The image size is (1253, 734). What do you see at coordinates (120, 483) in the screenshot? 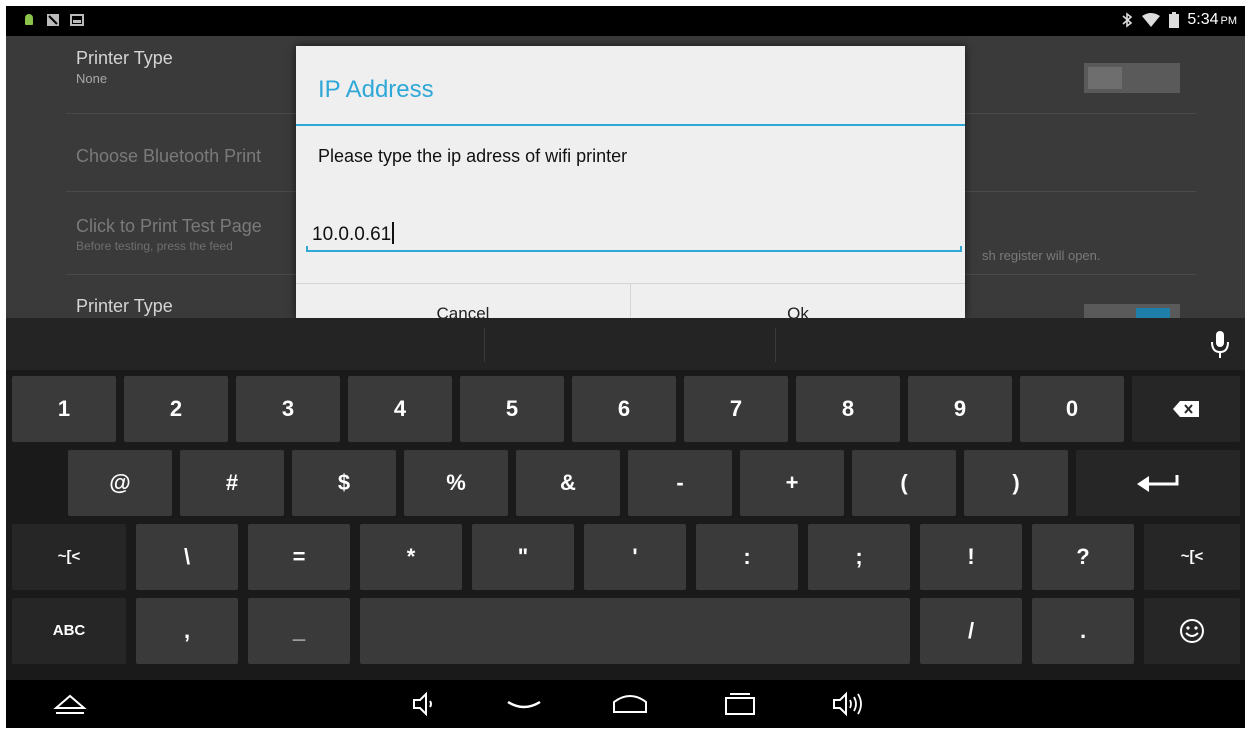
I see `key-at: @` at bounding box center [120, 483].